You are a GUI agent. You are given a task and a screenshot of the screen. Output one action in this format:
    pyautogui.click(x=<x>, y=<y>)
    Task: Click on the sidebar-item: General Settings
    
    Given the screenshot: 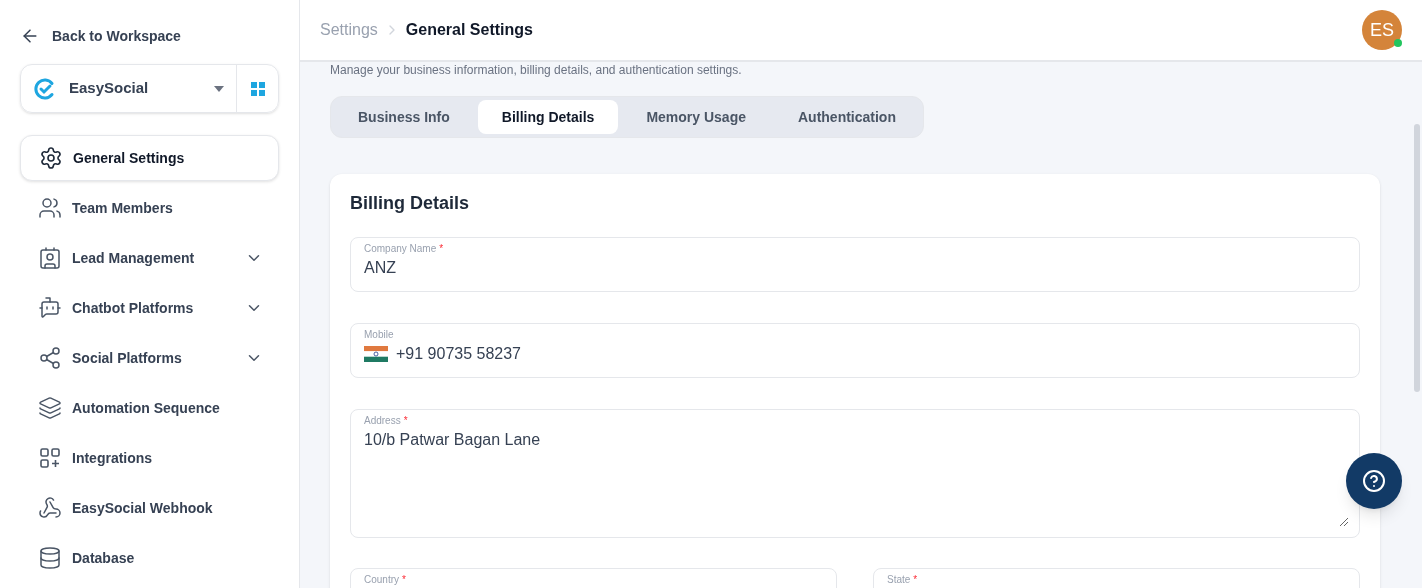 What is the action you would take?
    pyautogui.click(x=149, y=158)
    